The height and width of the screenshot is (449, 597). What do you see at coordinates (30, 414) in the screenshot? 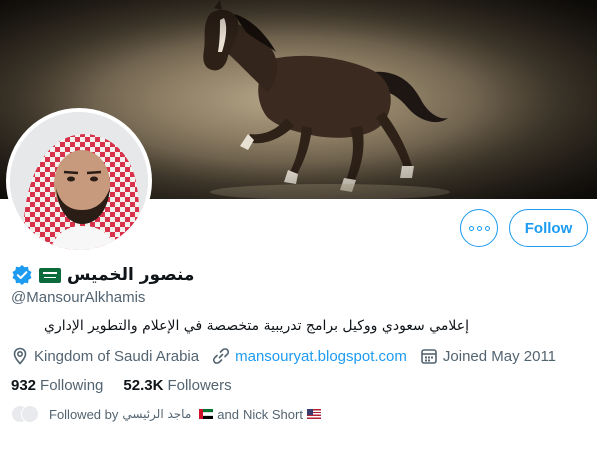
I see `follower-avatar` at bounding box center [30, 414].